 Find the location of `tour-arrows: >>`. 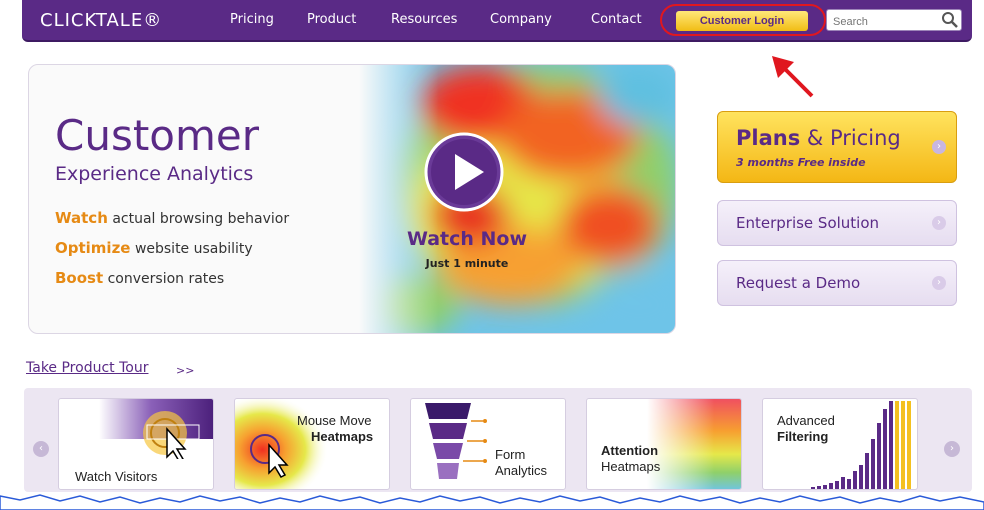

tour-arrows: >> is located at coordinates (185, 370).